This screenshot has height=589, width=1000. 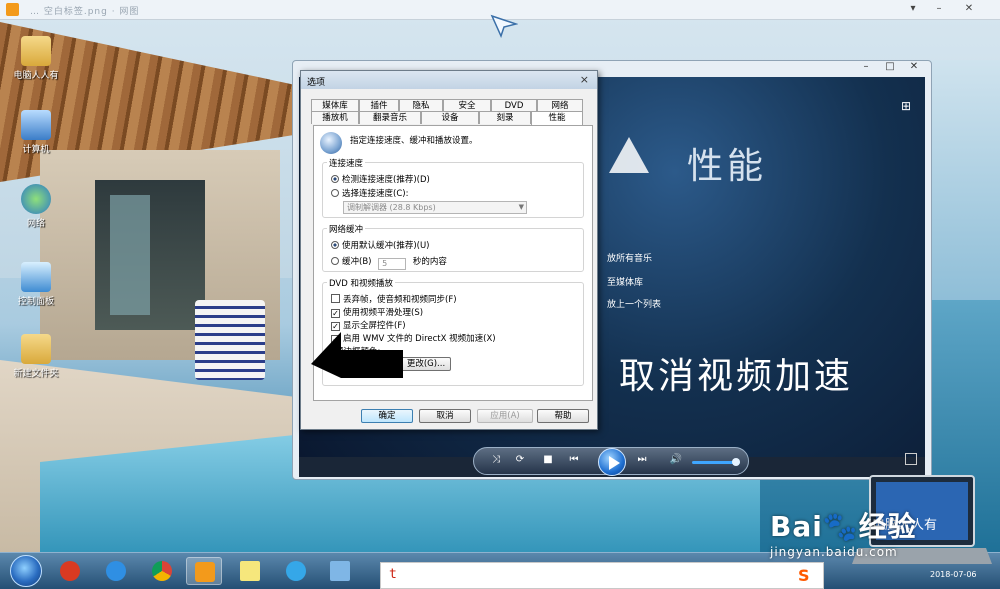 What do you see at coordinates (716, 462) in the screenshot?
I see `volume-slider` at bounding box center [716, 462].